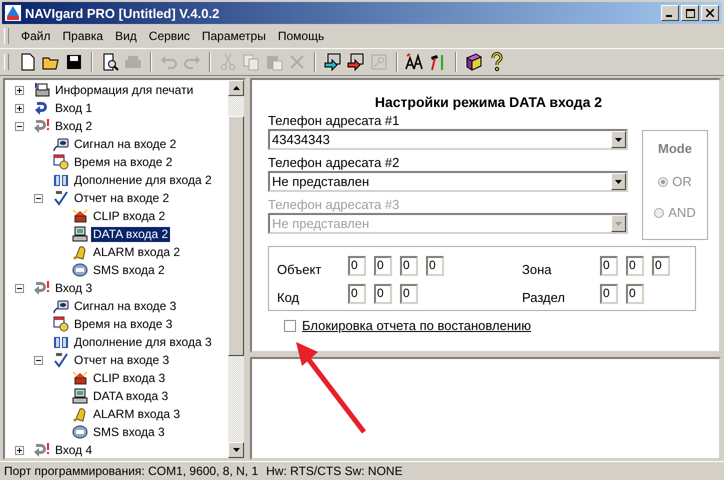 The width and height of the screenshot is (724, 480). I want to click on field-label: Код, so click(288, 296).